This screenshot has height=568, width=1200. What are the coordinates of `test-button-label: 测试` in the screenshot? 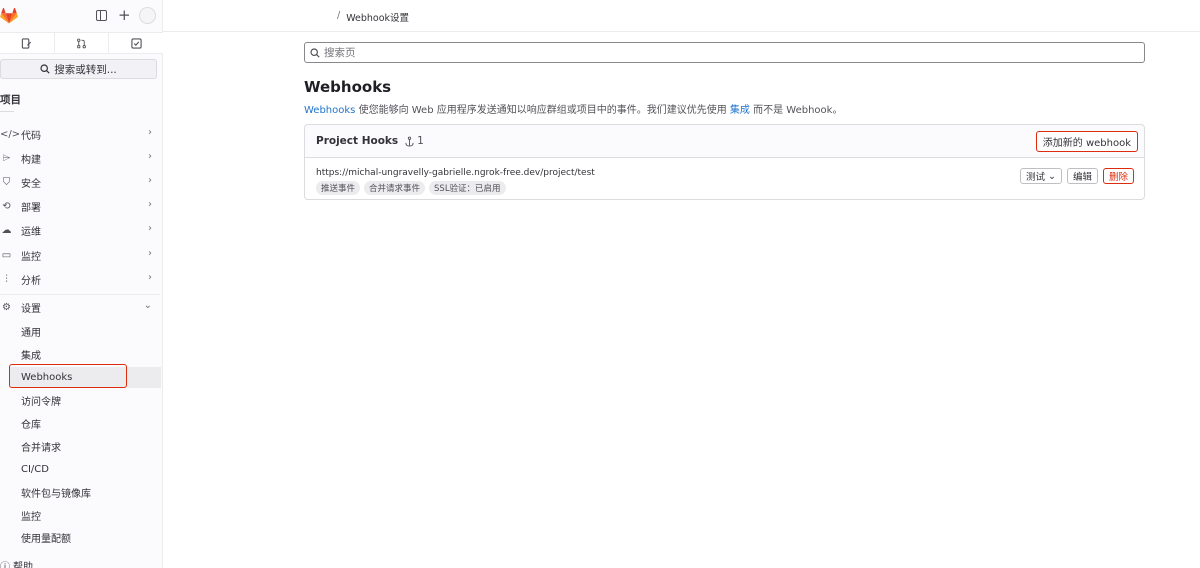 It's located at (1035, 177).